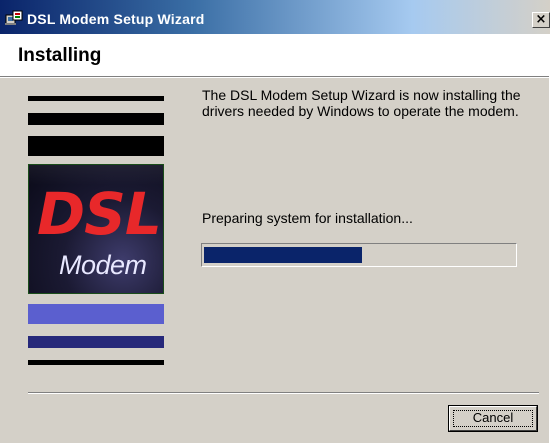 This screenshot has width=550, height=443. I want to click on progress-fill, so click(283, 255).